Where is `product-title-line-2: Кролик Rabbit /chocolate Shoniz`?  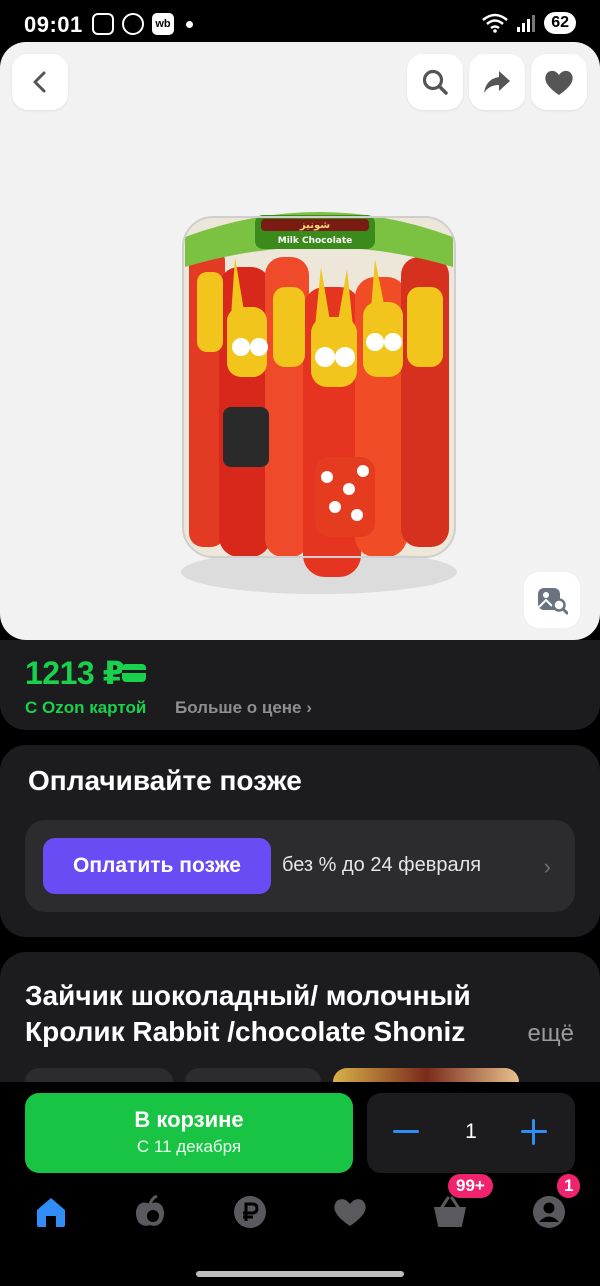
product-title-line-2: Кролик Rabbit /chocolate Shoniz is located at coordinates (245, 1031).